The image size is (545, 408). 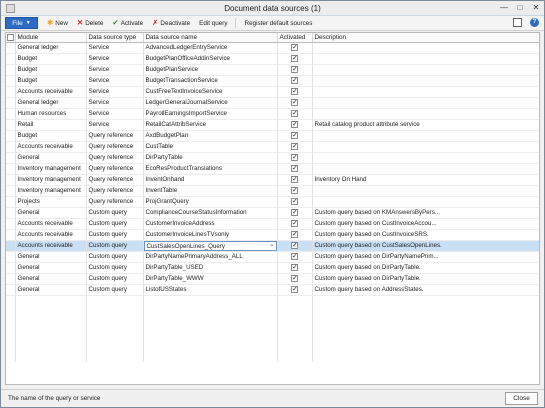 I want to click on table-row: Projects Query reference ProjGrantQuery, so click(x=272, y=202).